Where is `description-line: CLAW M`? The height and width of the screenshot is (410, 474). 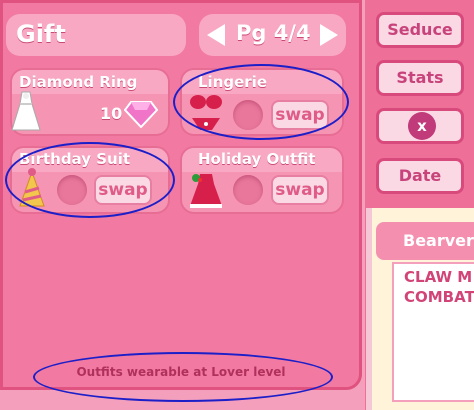 description-line: CLAW M is located at coordinates (438, 277).